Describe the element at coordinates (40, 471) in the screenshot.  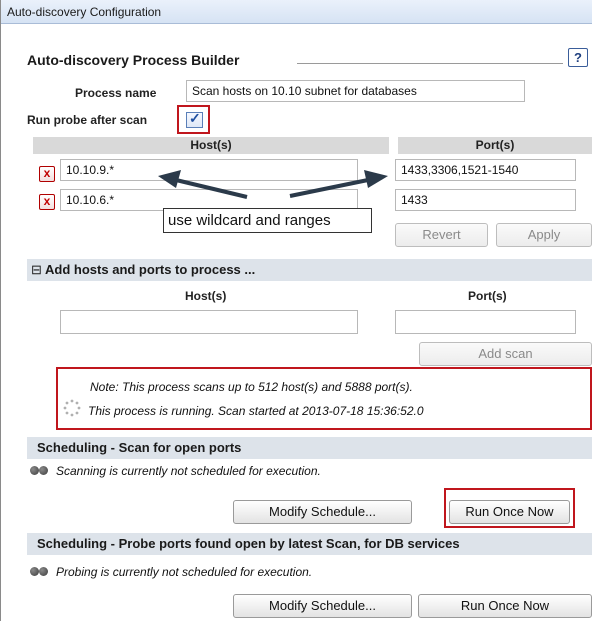
I see `scan-status-icon` at that location.